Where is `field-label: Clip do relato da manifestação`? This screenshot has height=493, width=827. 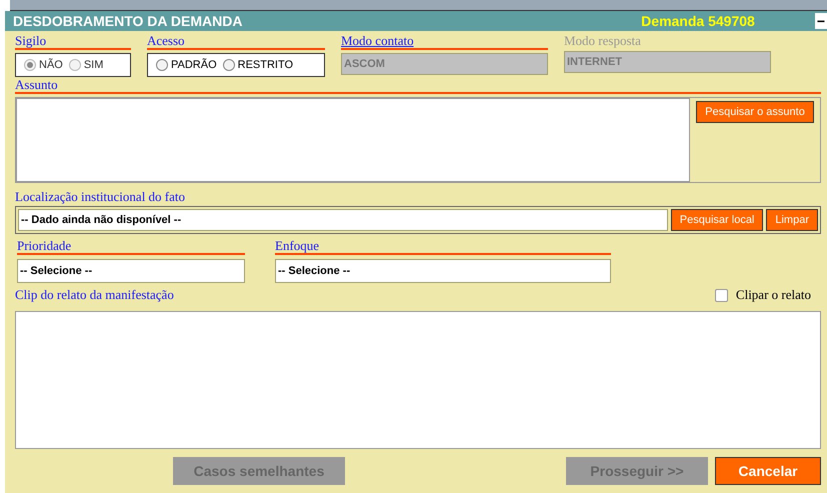
field-label: Clip do relato da manifestação is located at coordinates (94, 294).